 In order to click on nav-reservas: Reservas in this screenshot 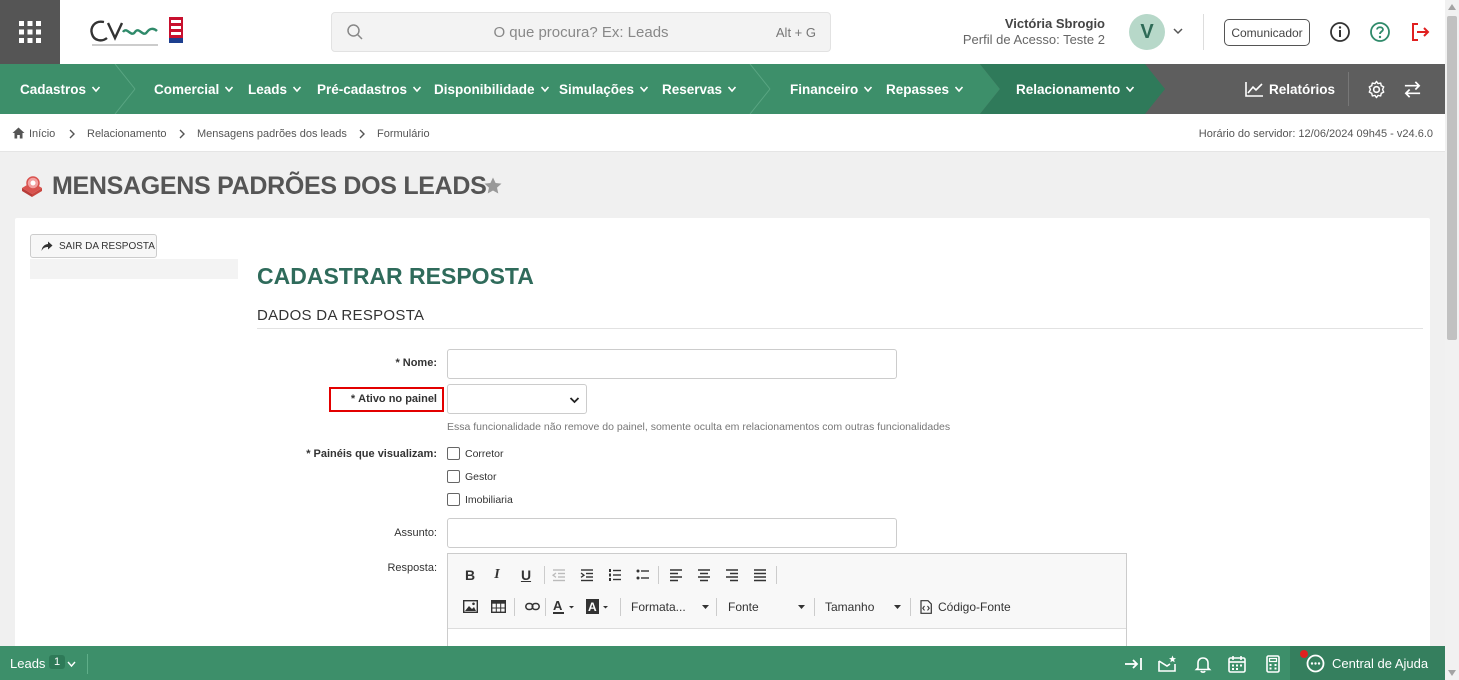, I will do `click(699, 89)`.